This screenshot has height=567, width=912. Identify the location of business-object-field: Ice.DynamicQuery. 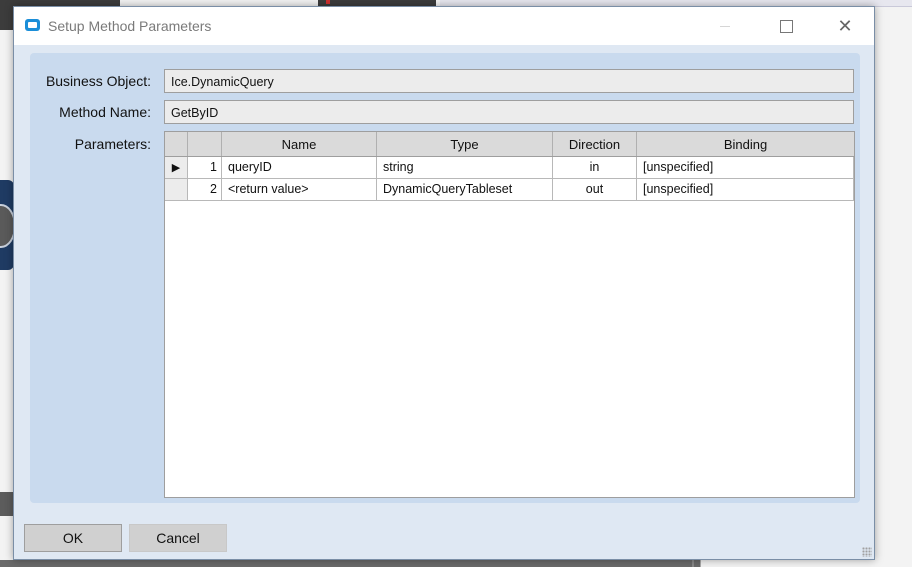
(509, 81).